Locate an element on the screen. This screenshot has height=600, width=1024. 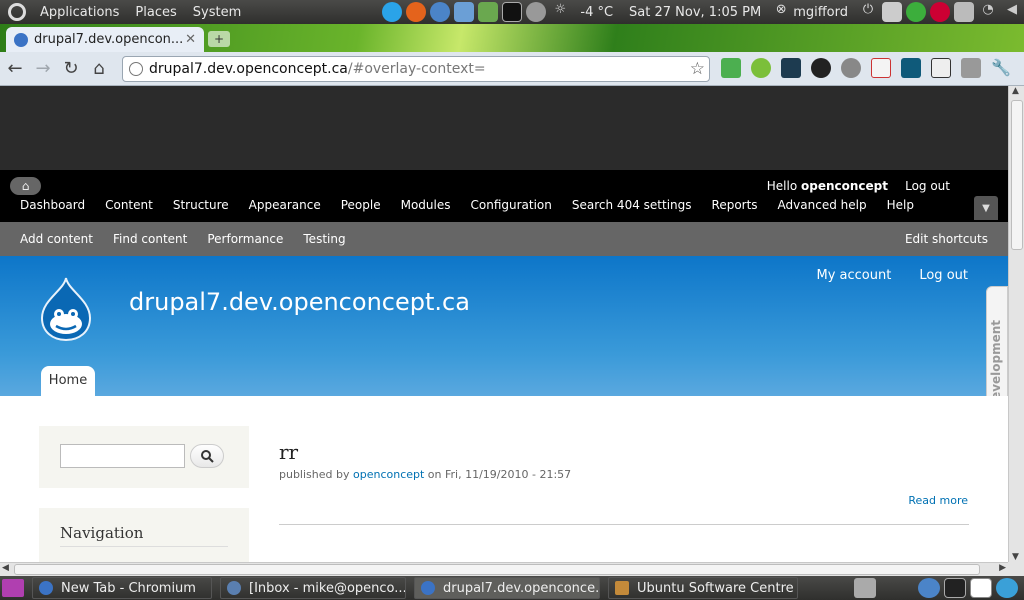
admin-menu-people: People is located at coordinates (361, 205).